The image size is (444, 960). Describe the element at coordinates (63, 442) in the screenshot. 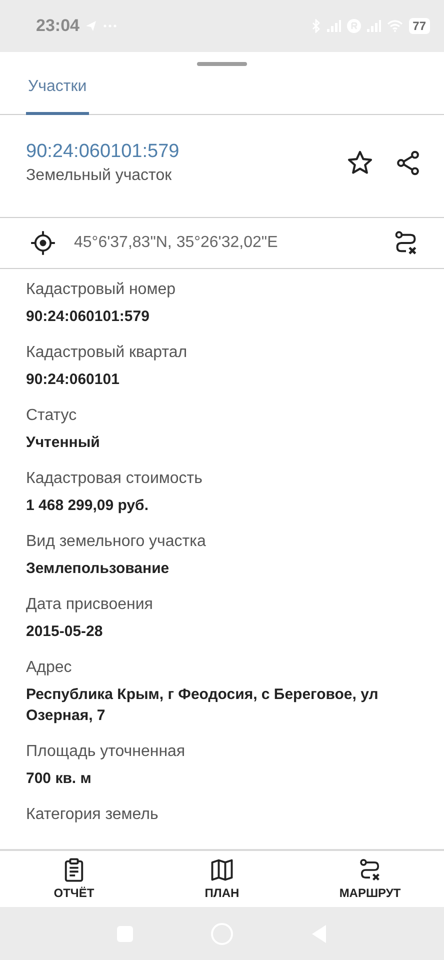

I see `field-value: Учтенный` at that location.